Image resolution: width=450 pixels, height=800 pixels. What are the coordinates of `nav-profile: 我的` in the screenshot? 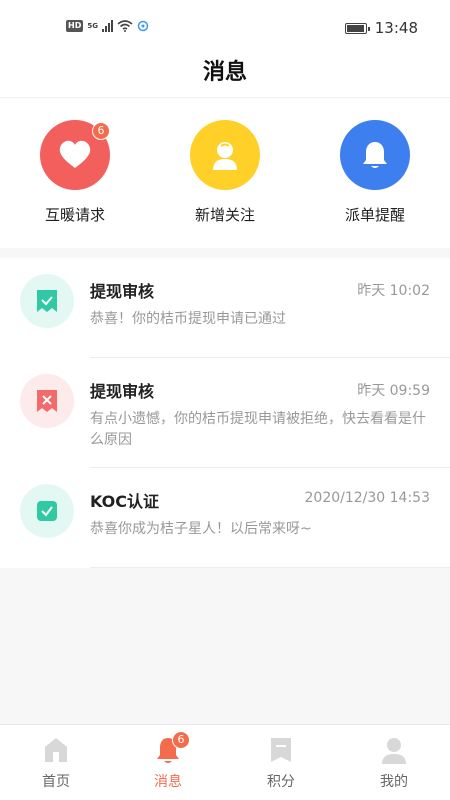 It's located at (394, 763).